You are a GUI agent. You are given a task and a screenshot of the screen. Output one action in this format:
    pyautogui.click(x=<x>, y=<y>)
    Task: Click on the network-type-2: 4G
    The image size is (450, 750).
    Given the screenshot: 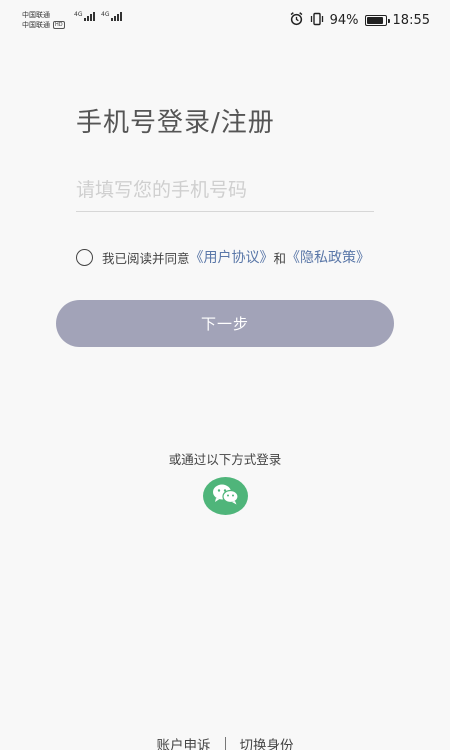 What is the action you would take?
    pyautogui.click(x=105, y=14)
    